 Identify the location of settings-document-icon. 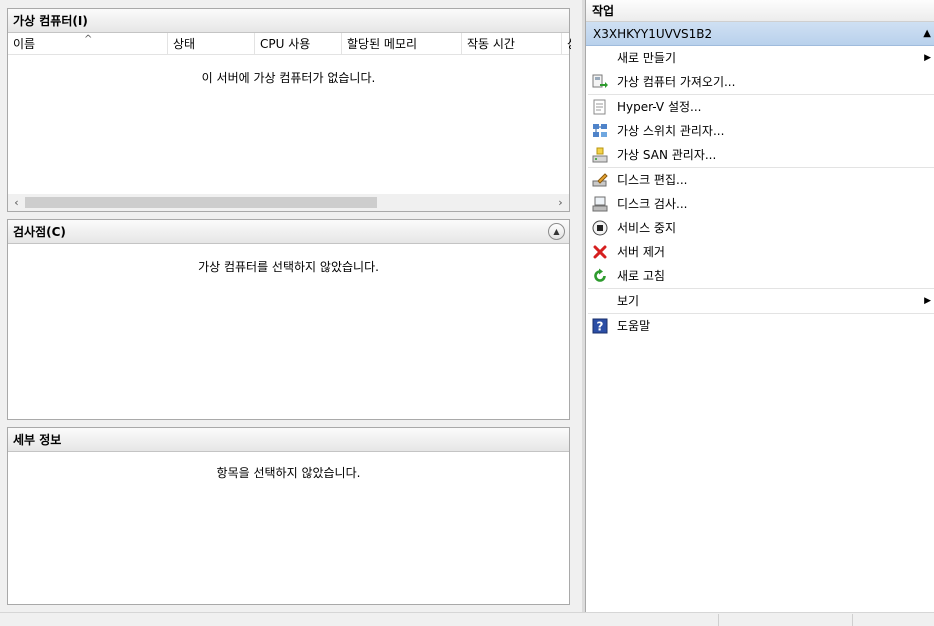
(599, 107).